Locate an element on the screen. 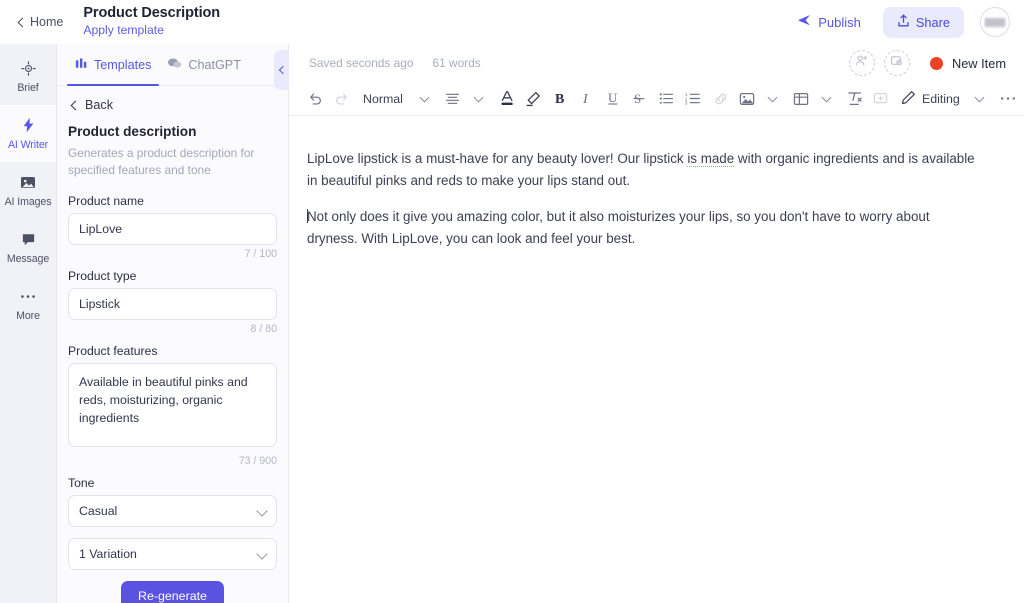 The height and width of the screenshot is (603, 1024). highlight-button is located at coordinates (533, 99).